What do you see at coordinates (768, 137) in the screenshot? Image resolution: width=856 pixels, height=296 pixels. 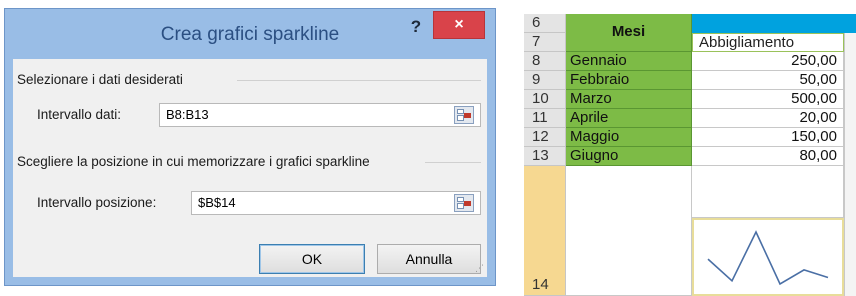 I see `value-cell: 150,00` at bounding box center [768, 137].